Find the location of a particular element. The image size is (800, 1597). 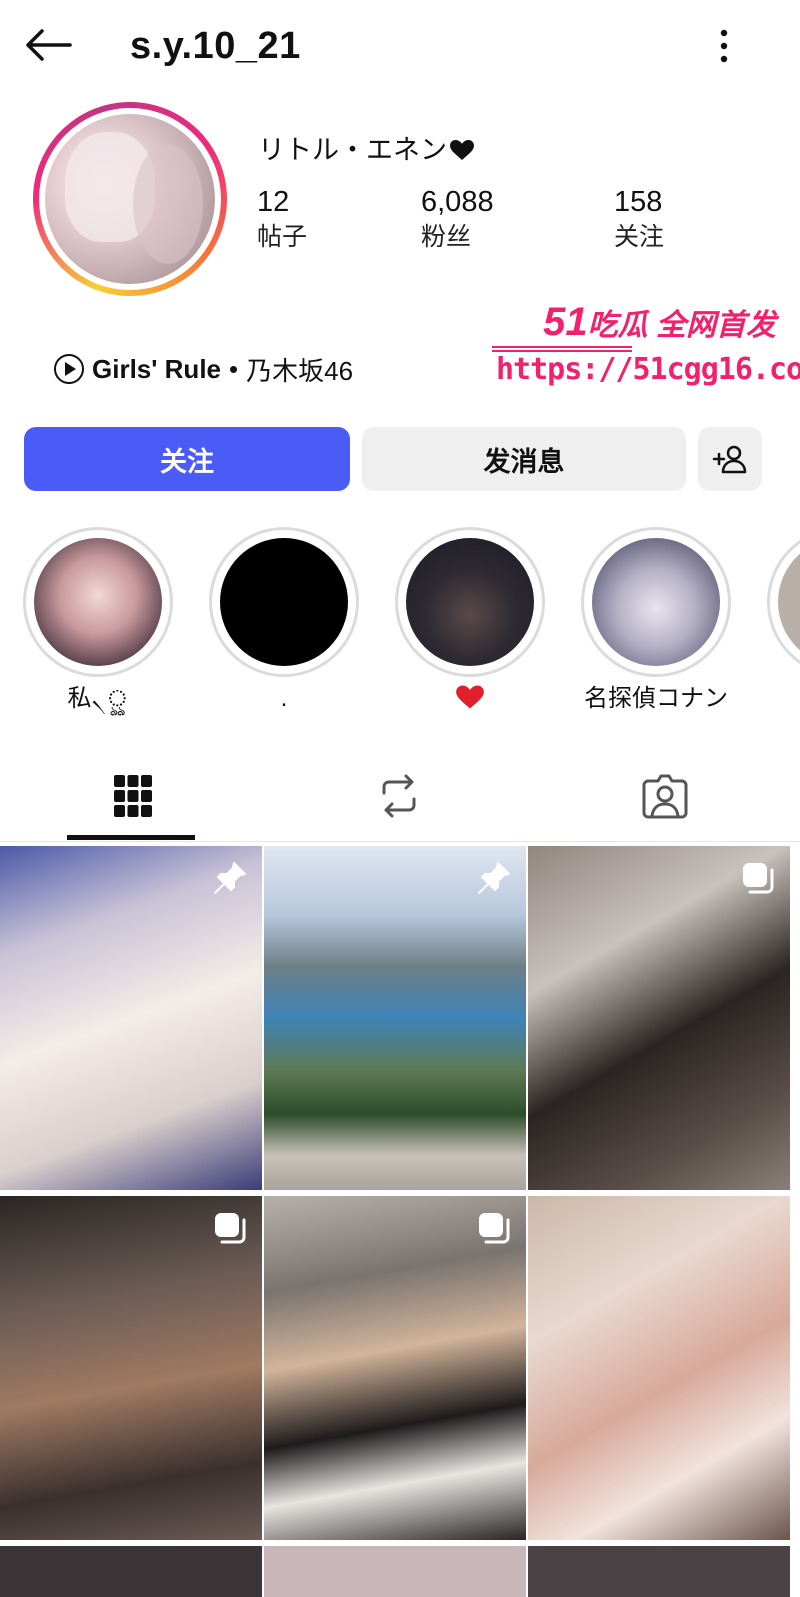

highlight-item: . is located at coordinates (284, 621).